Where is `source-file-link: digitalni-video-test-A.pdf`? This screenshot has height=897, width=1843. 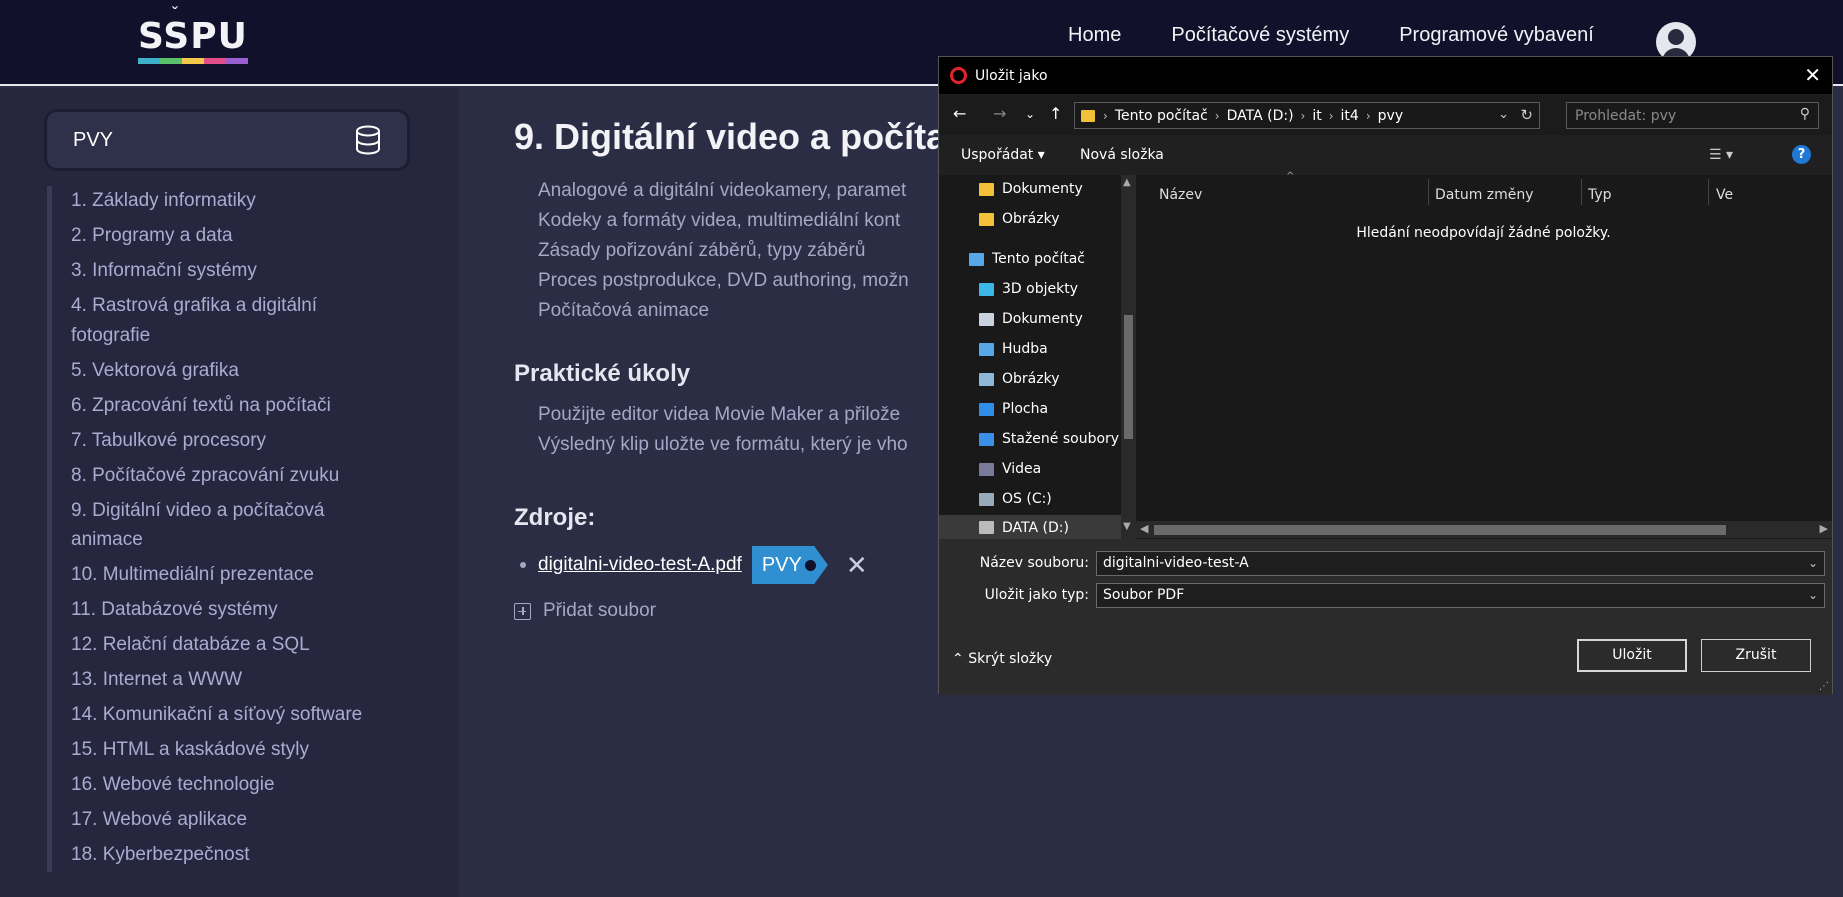 source-file-link: digitalni-video-test-A.pdf is located at coordinates (640, 565).